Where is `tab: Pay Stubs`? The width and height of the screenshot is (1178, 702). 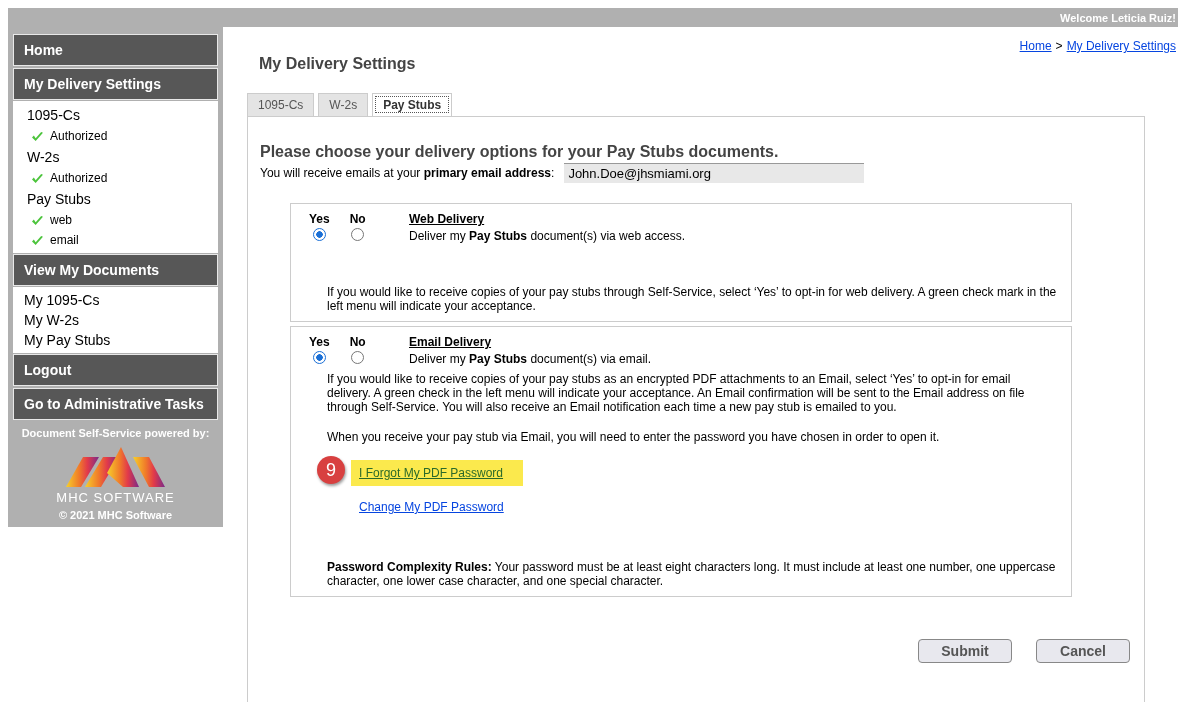
tab: Pay Stubs is located at coordinates (412, 104).